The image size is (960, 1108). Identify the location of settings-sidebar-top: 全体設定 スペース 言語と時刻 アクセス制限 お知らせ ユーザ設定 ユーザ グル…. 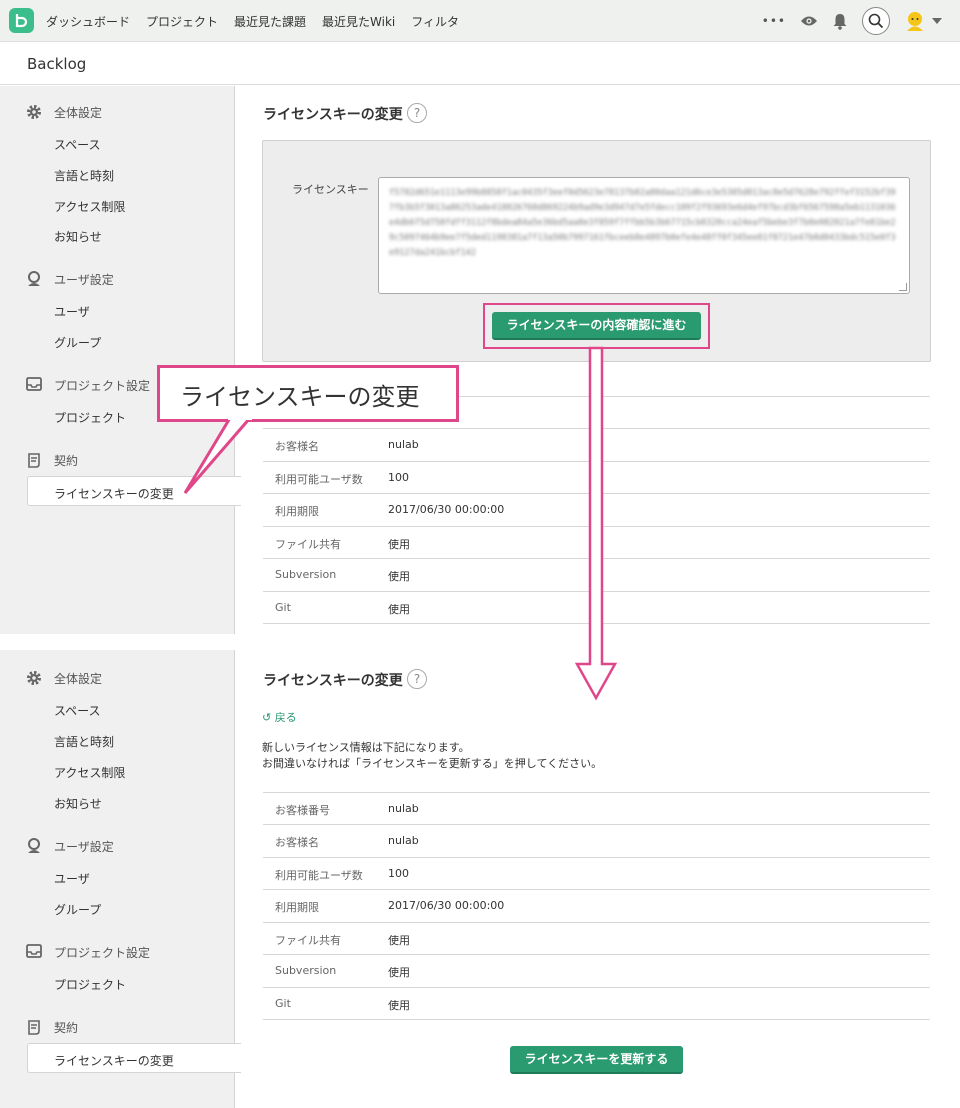
(120, 360).